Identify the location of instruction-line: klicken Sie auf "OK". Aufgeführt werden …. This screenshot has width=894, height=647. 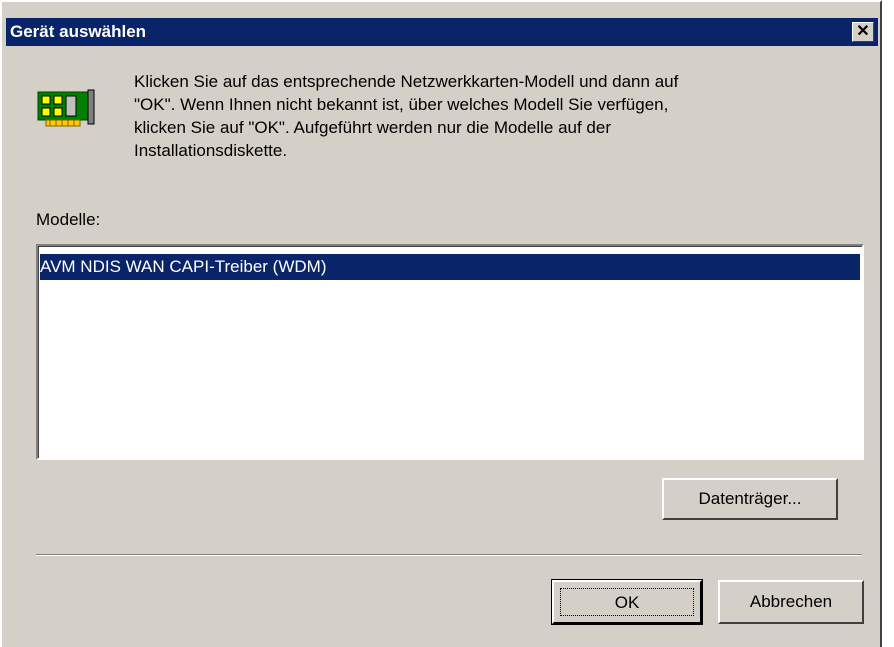
(373, 127).